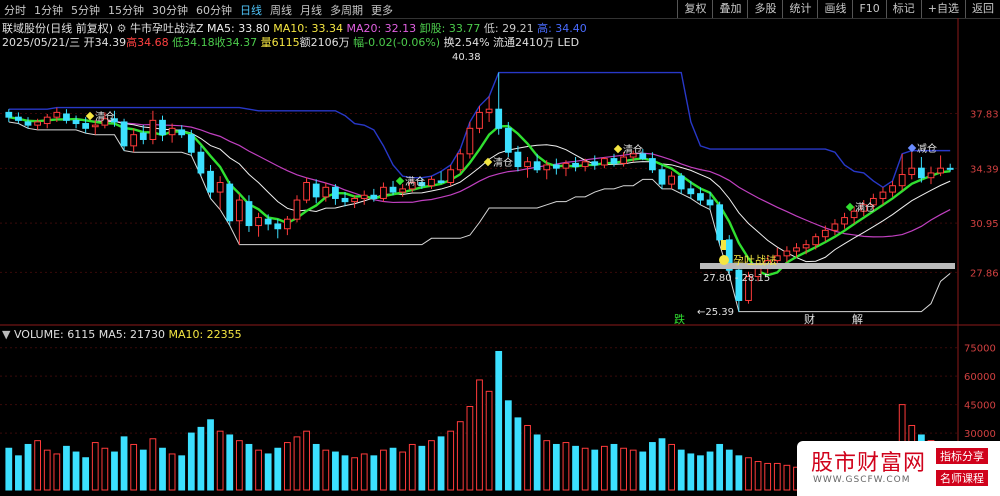 This screenshot has height=496, width=1000. What do you see at coordinates (755, 260) in the screenshot?
I see `signal-label: 孕吐战法` at bounding box center [755, 260].